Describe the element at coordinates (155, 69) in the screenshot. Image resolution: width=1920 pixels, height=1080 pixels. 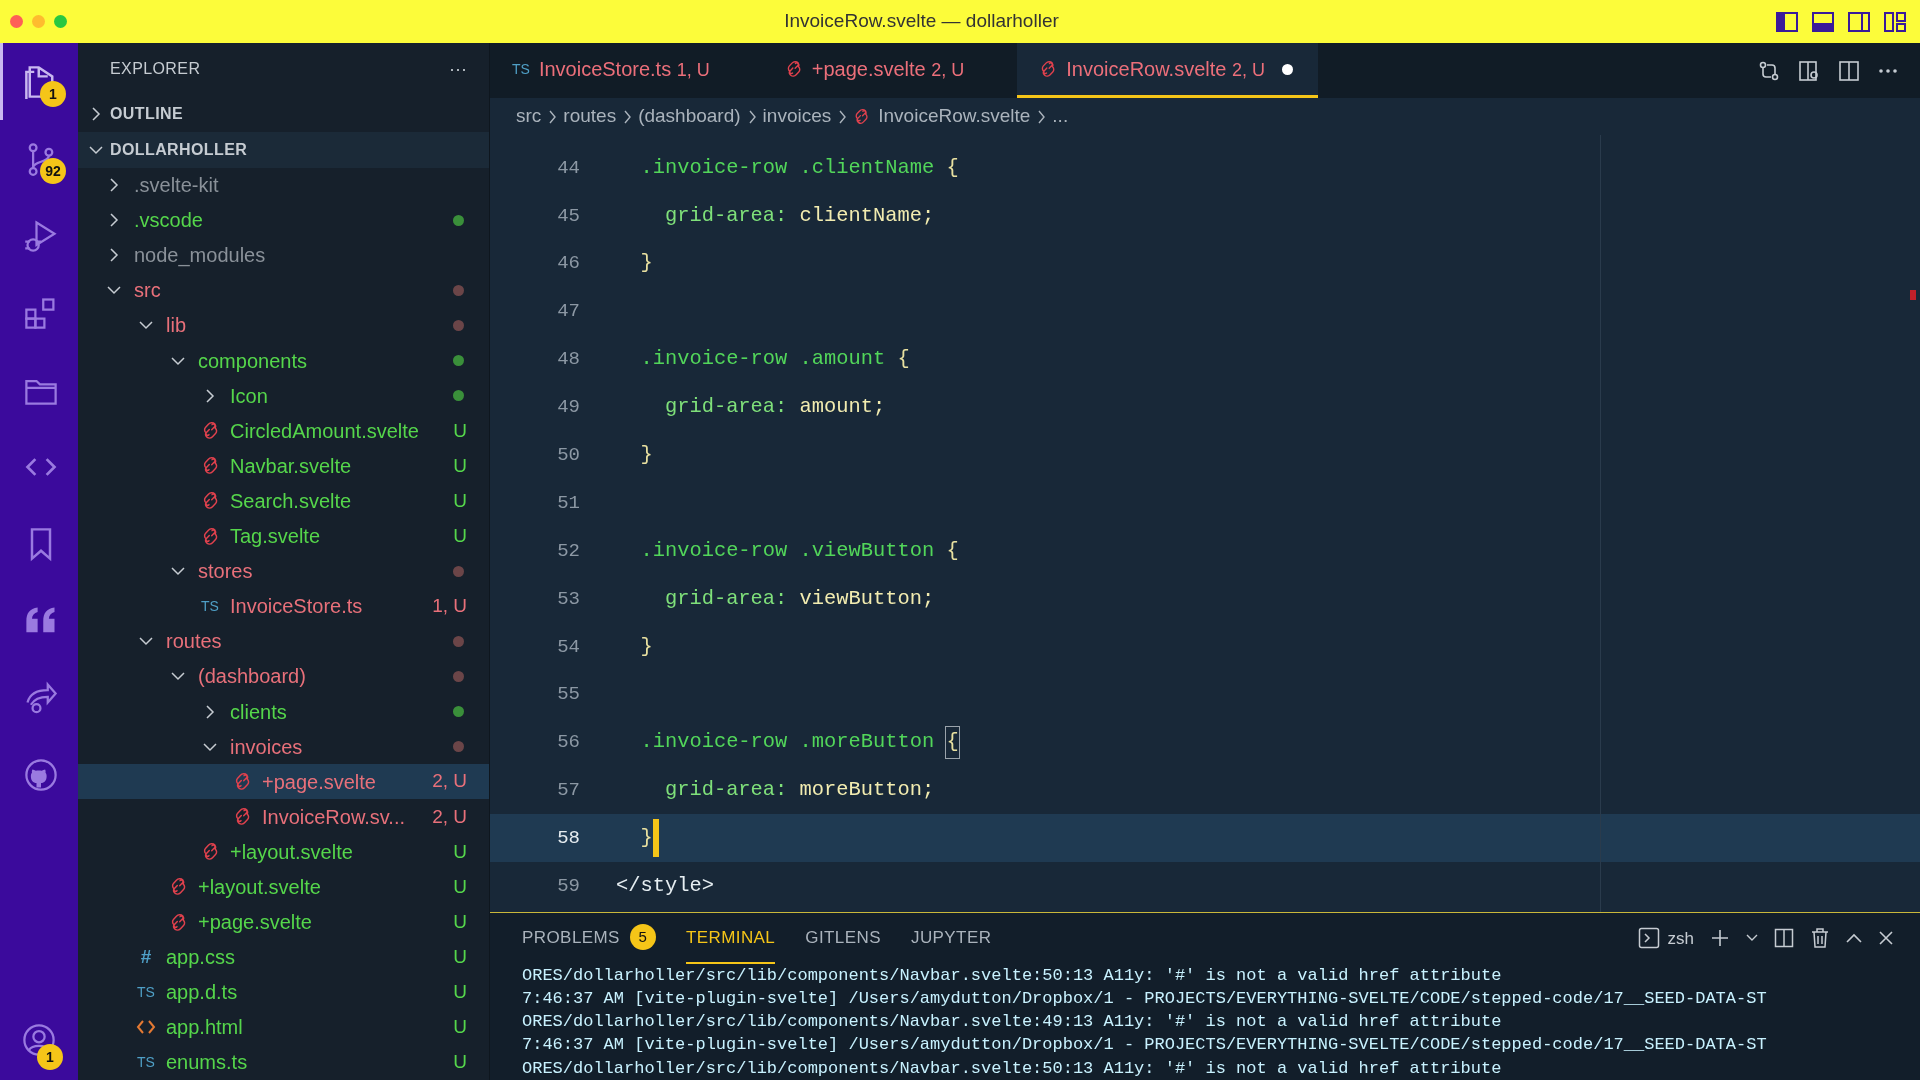
I see `sidebar-title: EXPLORER` at that location.